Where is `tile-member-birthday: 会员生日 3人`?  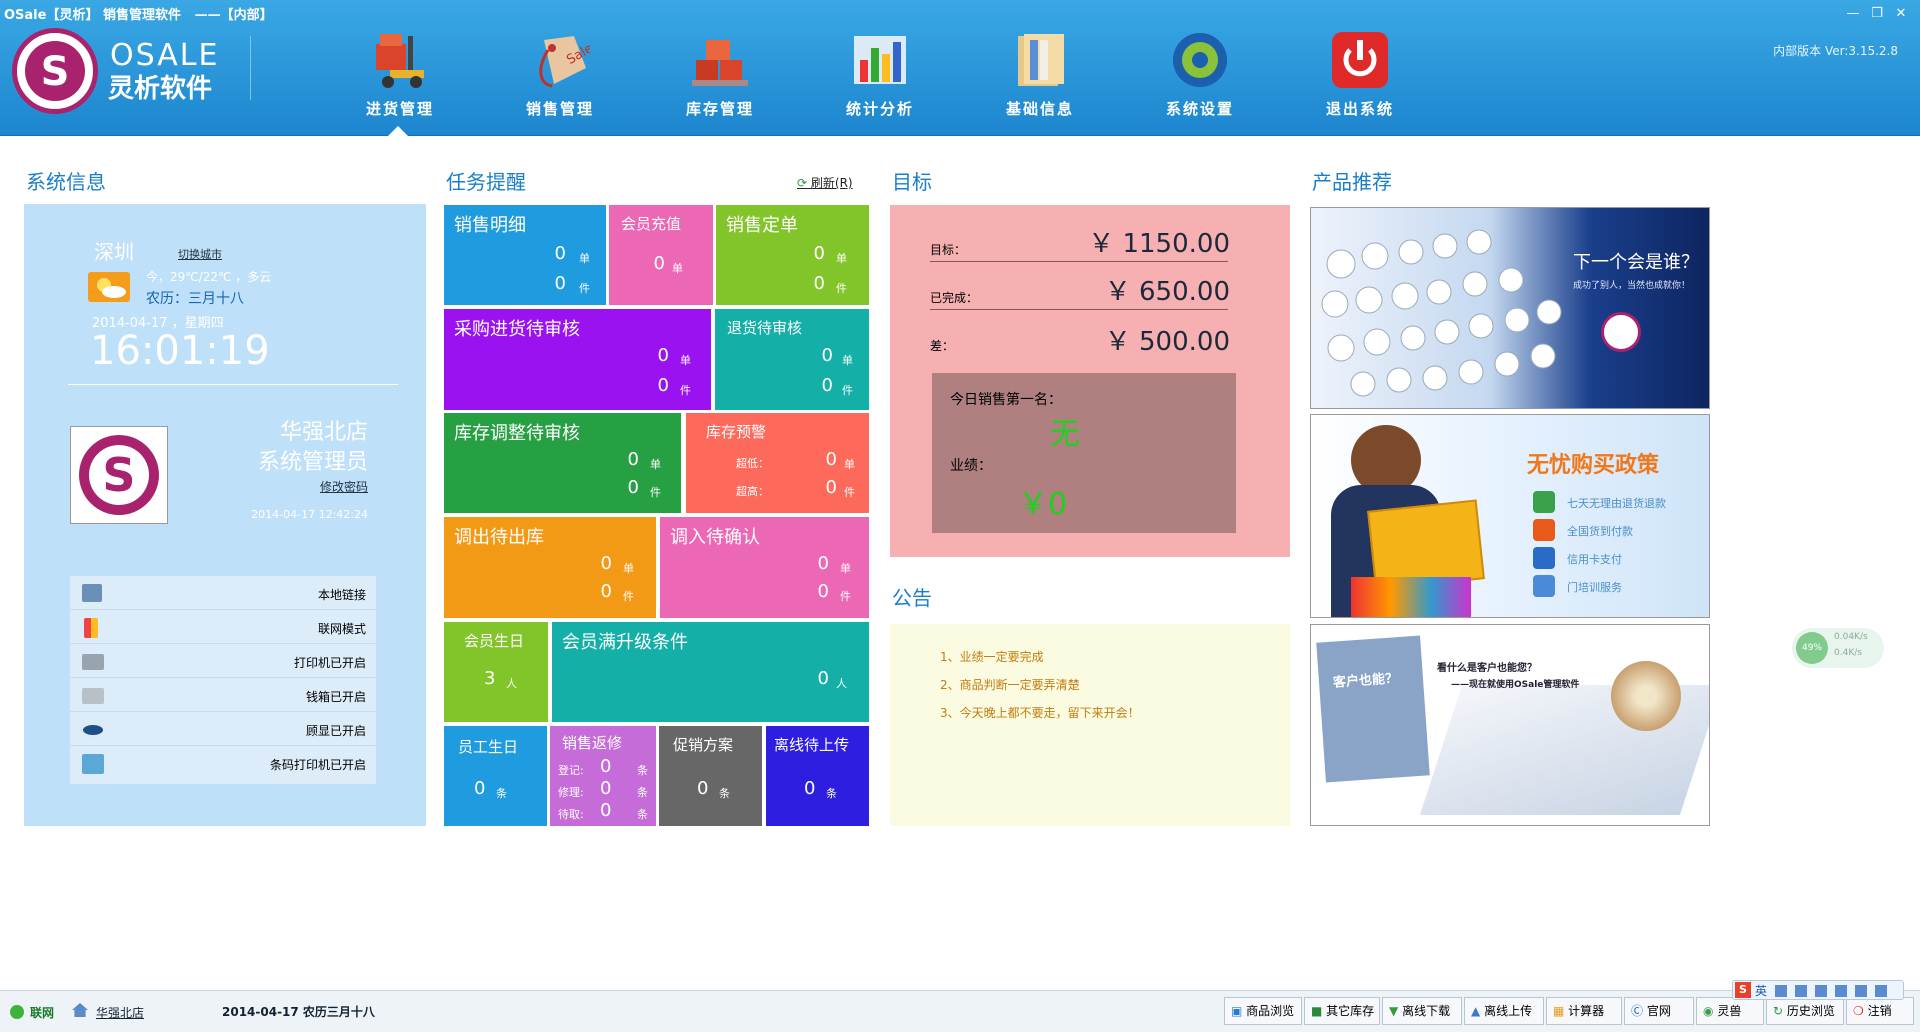
tile-member-birthday: 会员生日 3人 is located at coordinates (496, 672).